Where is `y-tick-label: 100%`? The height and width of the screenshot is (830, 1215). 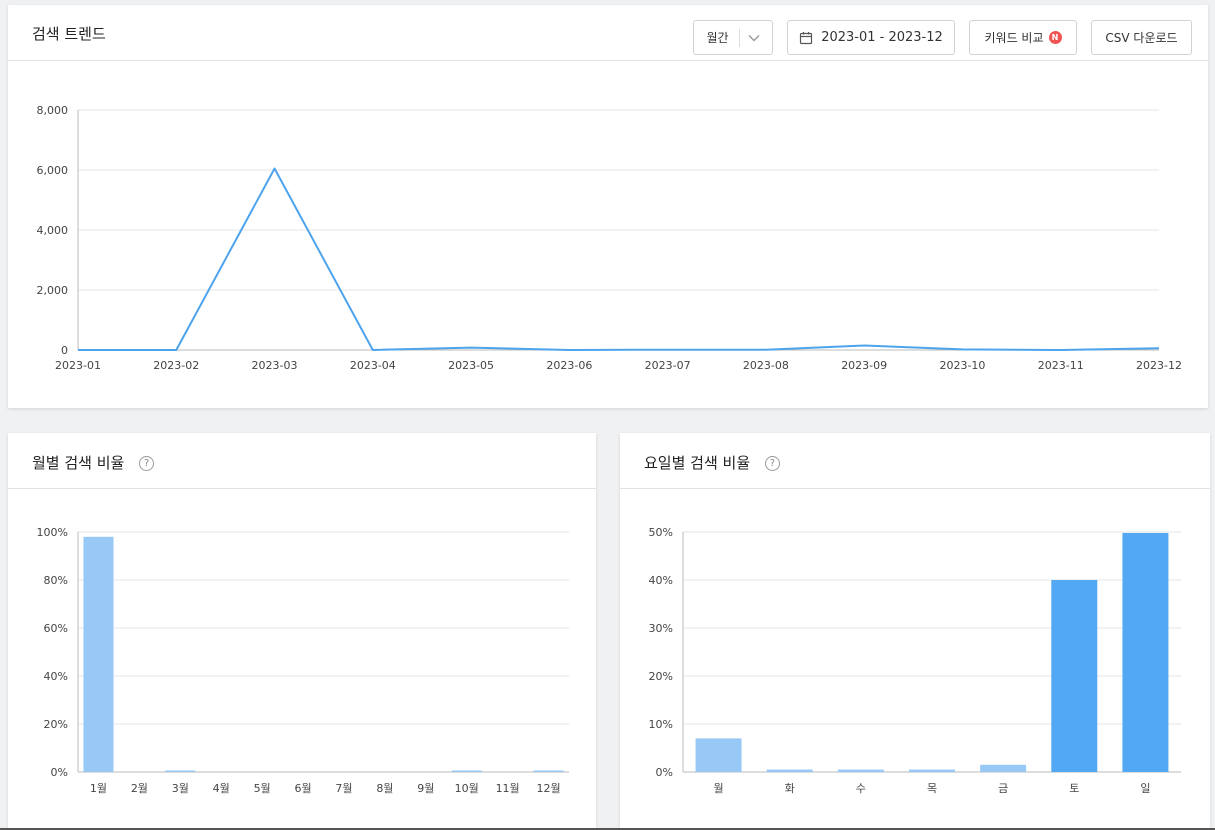
y-tick-label: 100% is located at coordinates (52, 532).